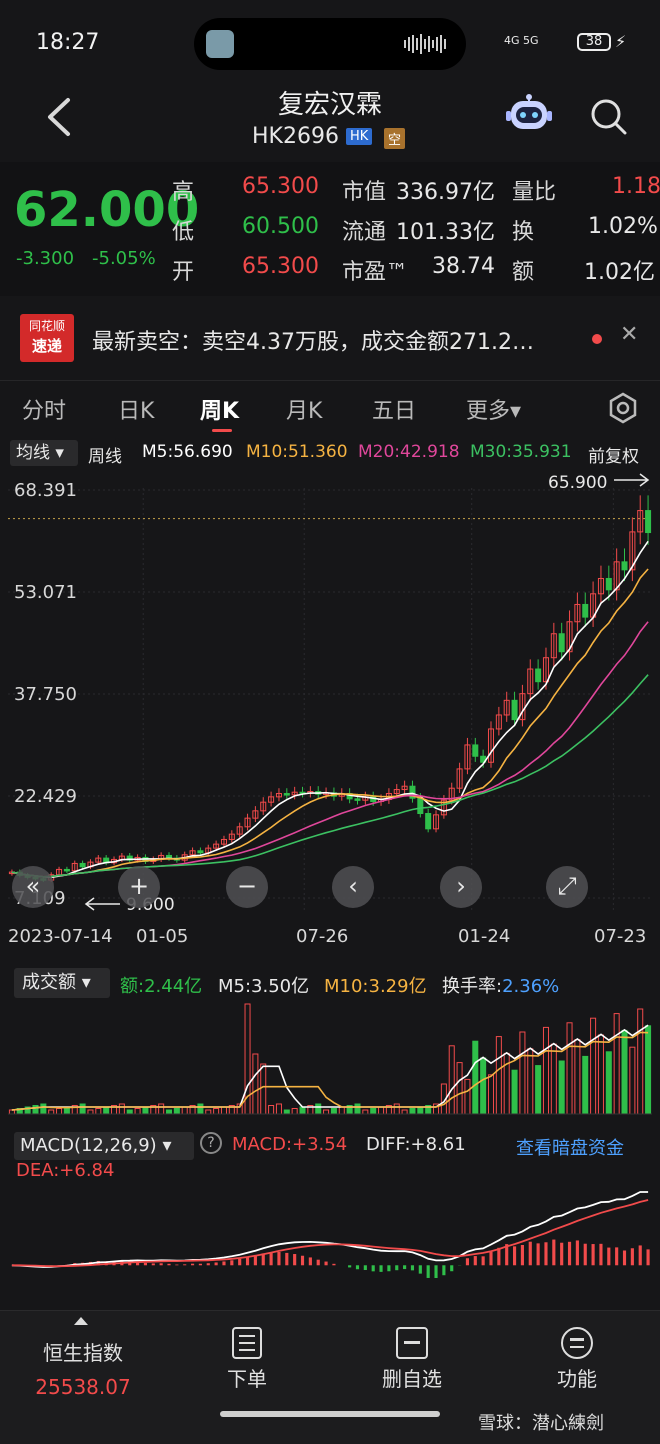 The width and height of the screenshot is (660, 1444). What do you see at coordinates (65, 1170) in the screenshot?
I see `dea-value: DEA:+6.84` at bounding box center [65, 1170].